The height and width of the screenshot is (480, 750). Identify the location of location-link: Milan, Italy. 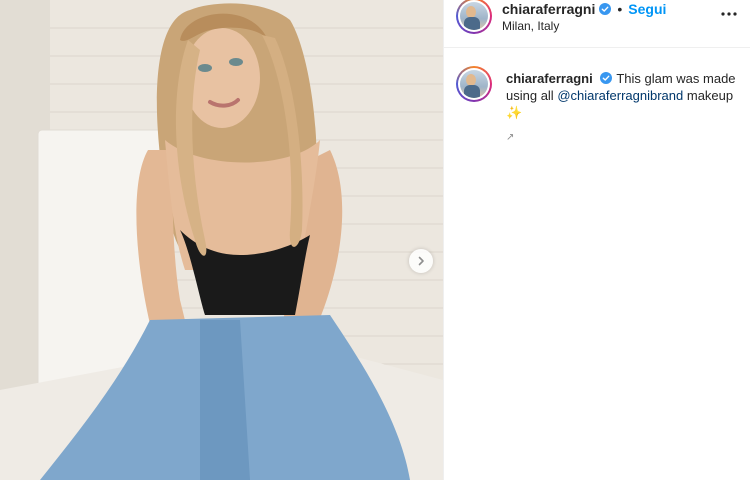
(530, 26).